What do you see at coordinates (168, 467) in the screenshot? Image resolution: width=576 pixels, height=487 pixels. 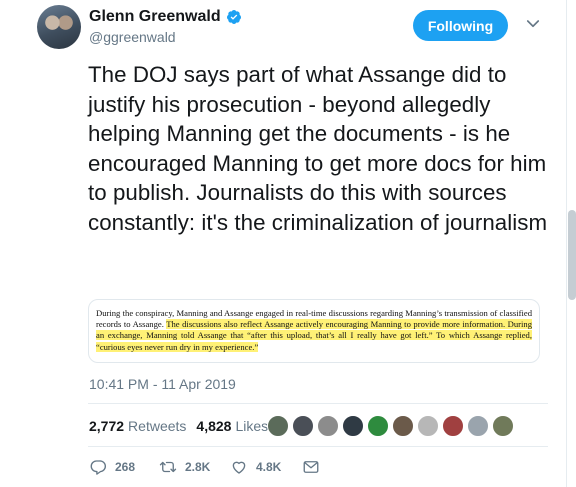 I see `retweet-icon` at bounding box center [168, 467].